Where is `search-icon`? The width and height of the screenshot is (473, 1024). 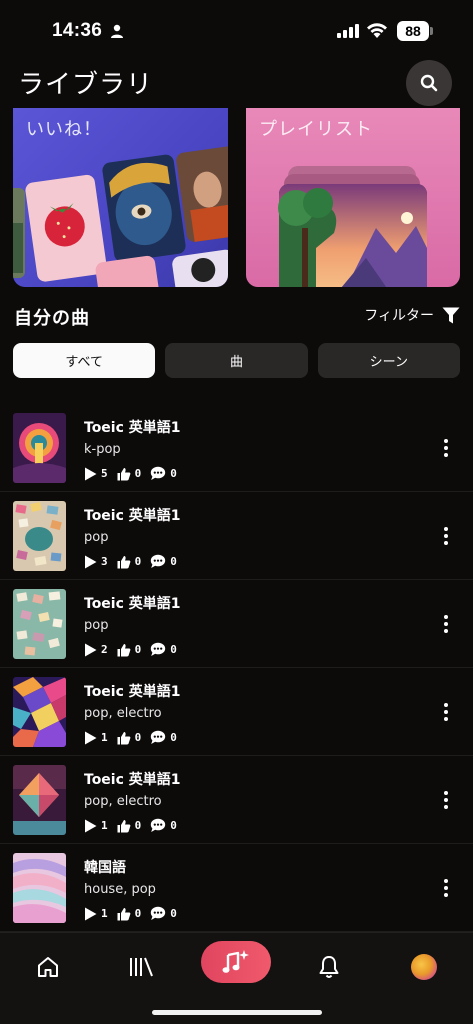
search-icon is located at coordinates (429, 83).